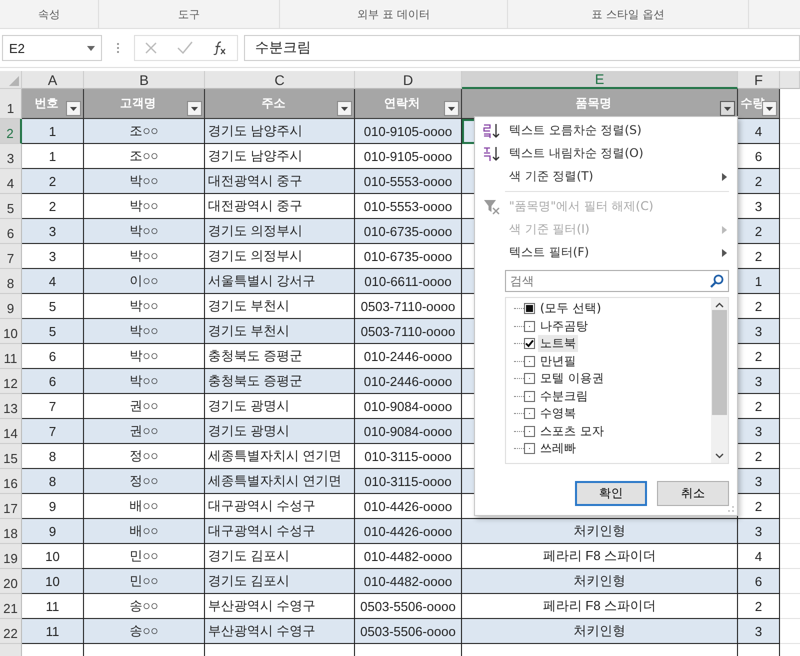 The height and width of the screenshot is (656, 800). Describe the element at coordinates (558, 413) in the screenshot. I see `value-option: 수영복` at that location.